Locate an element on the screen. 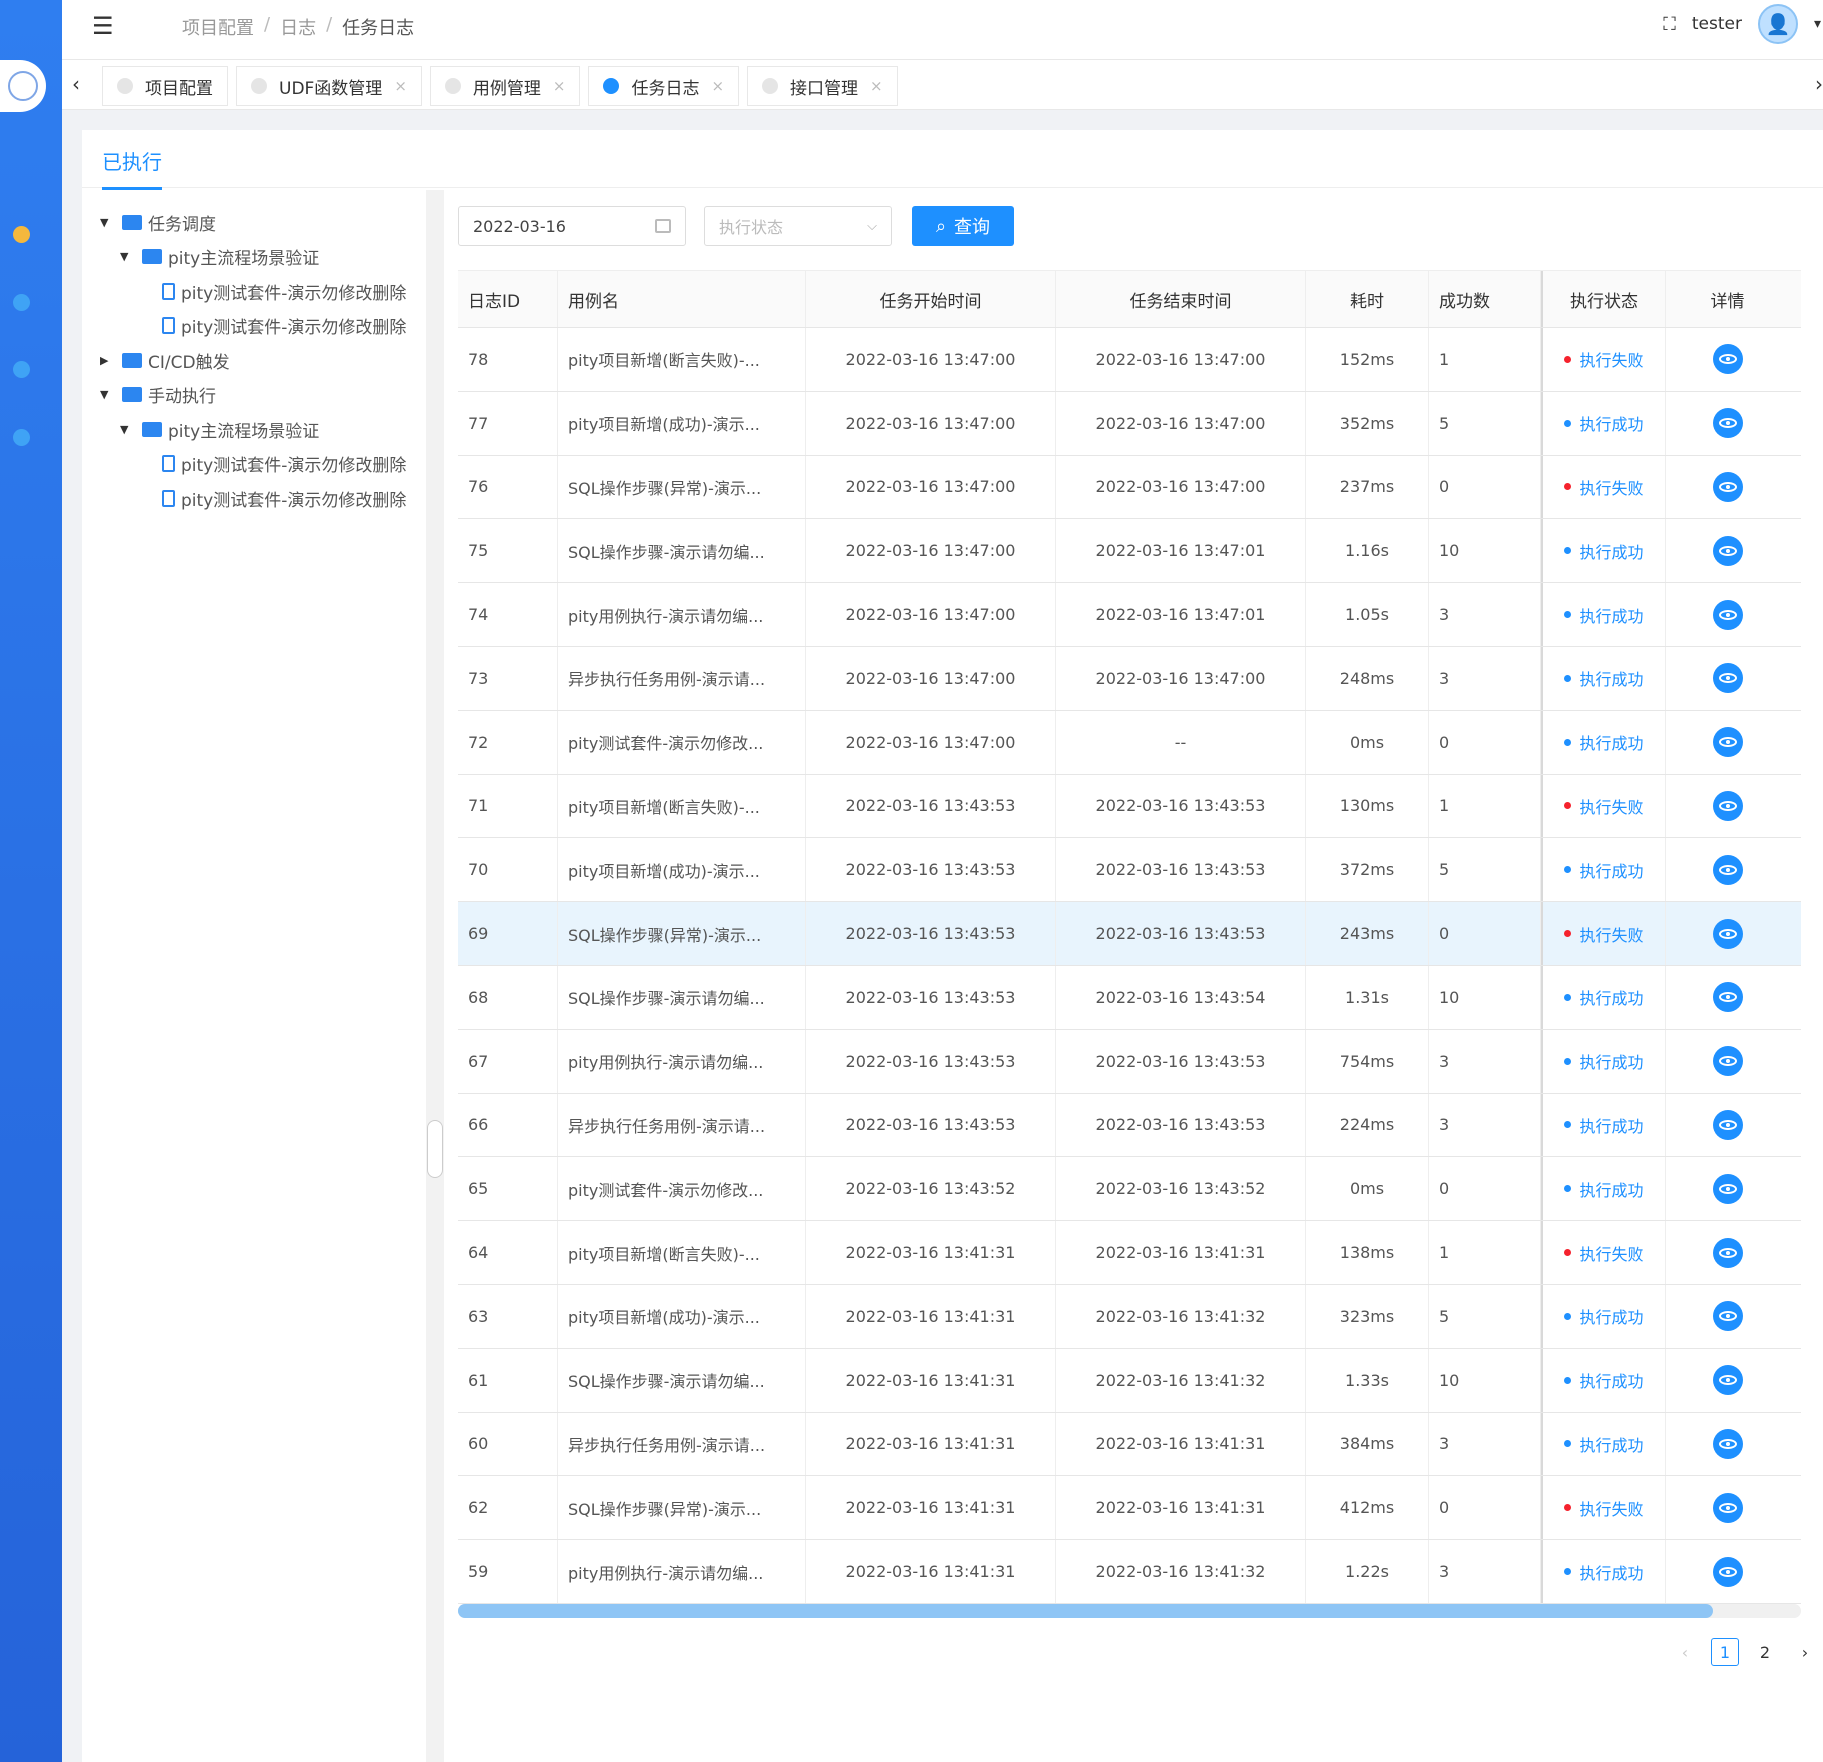  breadcrumb-item: 日志 is located at coordinates (298, 27).